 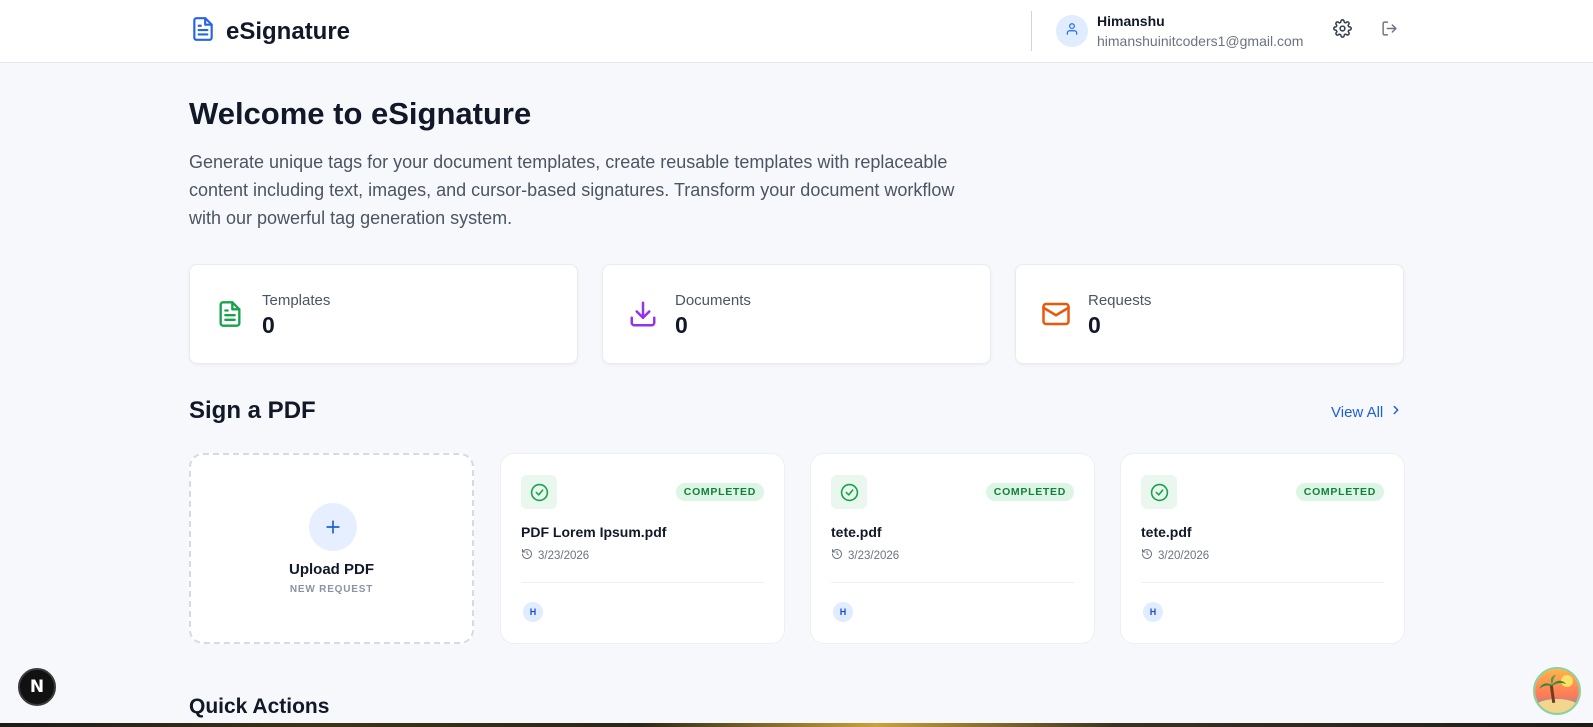 I want to click on section-title-sign-pdf: Sign a PDF, so click(x=252, y=410).